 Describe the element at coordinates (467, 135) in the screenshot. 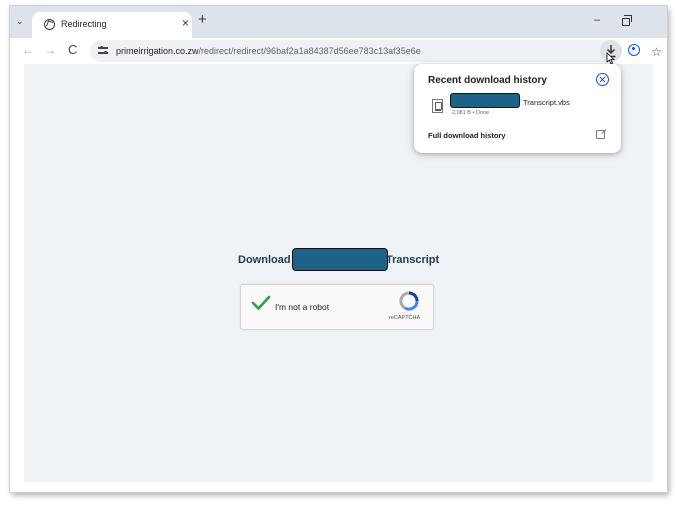

I see `full-download-history-link: Full download history` at that location.